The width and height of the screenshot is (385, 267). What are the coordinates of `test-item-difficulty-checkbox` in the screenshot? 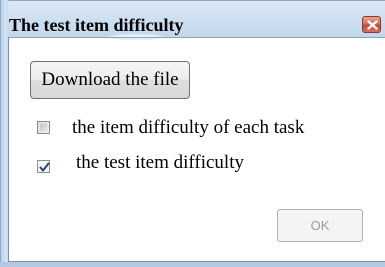 It's located at (43, 166).